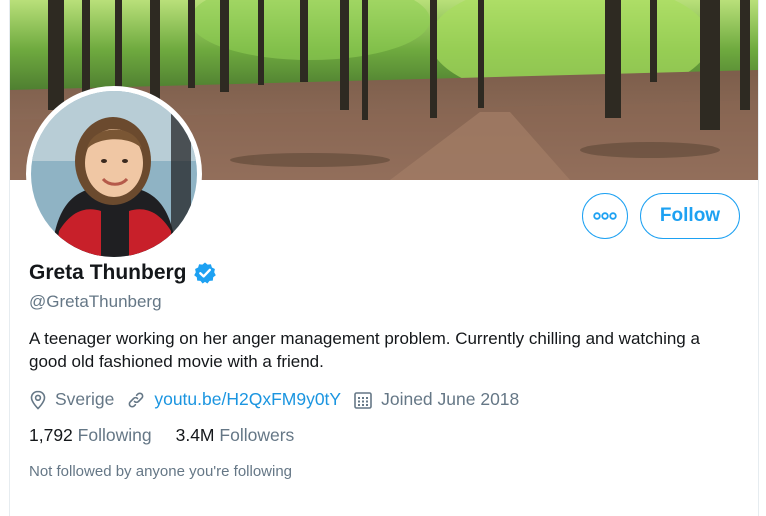 This screenshot has width=766, height=516. What do you see at coordinates (204, 273) in the screenshot?
I see `verified-badge-icon` at bounding box center [204, 273].